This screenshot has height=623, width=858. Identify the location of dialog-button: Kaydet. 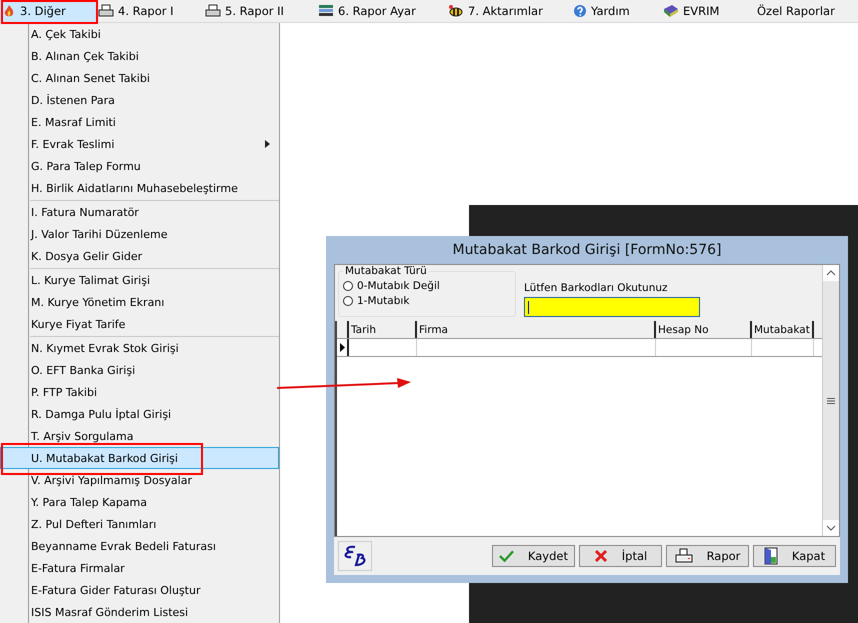
(533, 556).